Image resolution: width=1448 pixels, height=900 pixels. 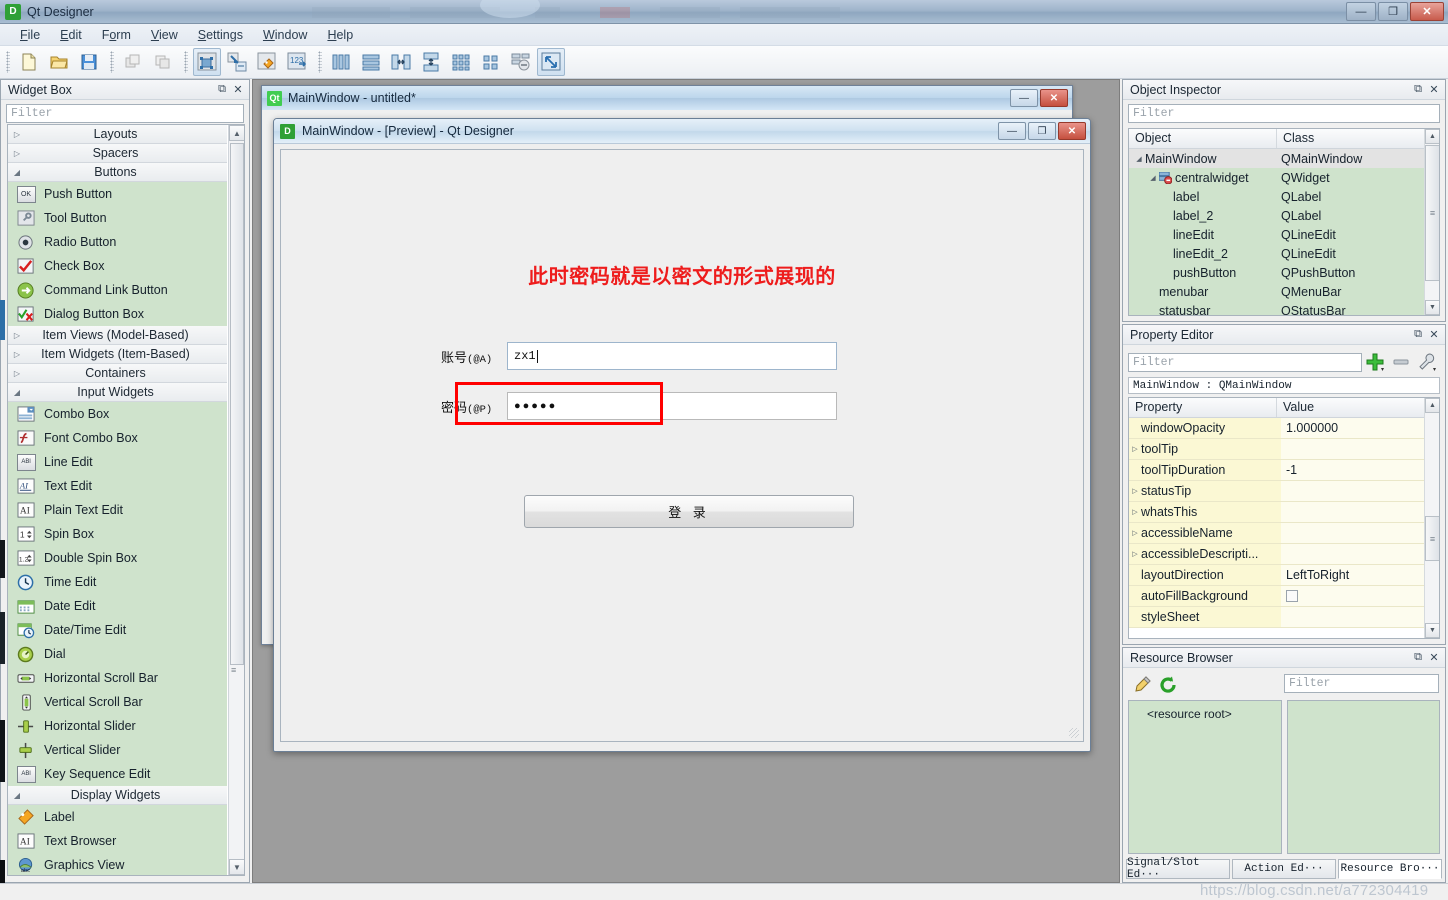 I want to click on property-row: autoFillBackground, so click(x=1284, y=596).